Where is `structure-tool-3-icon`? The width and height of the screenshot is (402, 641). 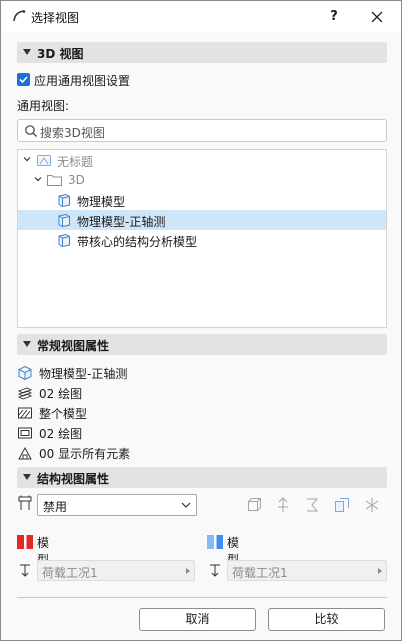
structure-tool-3-icon is located at coordinates (312, 505).